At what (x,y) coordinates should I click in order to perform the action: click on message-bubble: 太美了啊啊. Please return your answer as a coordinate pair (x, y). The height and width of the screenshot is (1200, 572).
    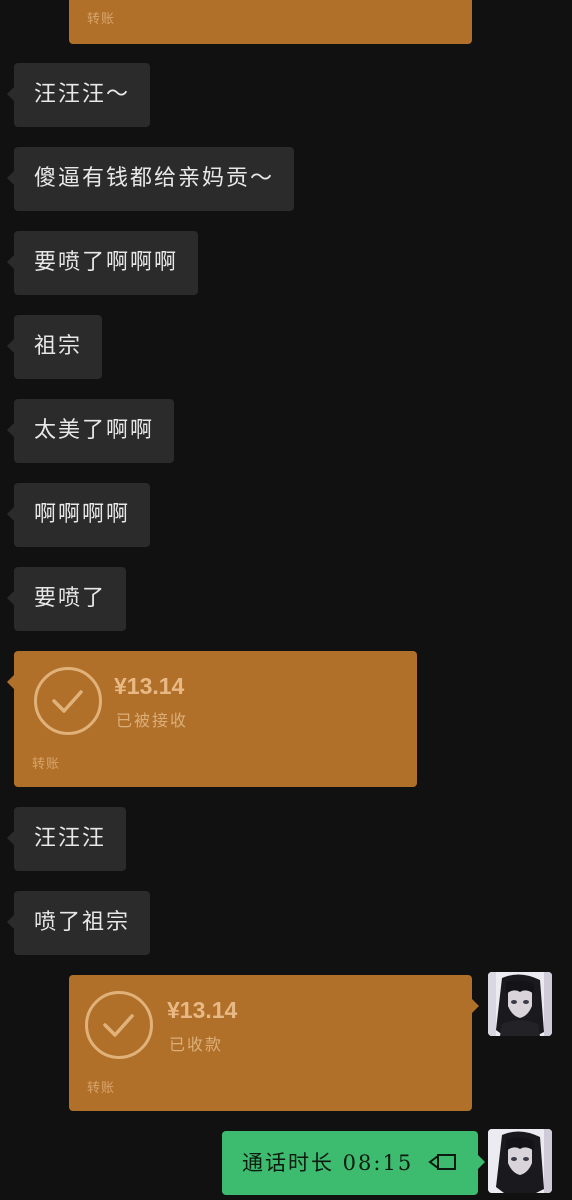
    Looking at the image, I should click on (90, 431).